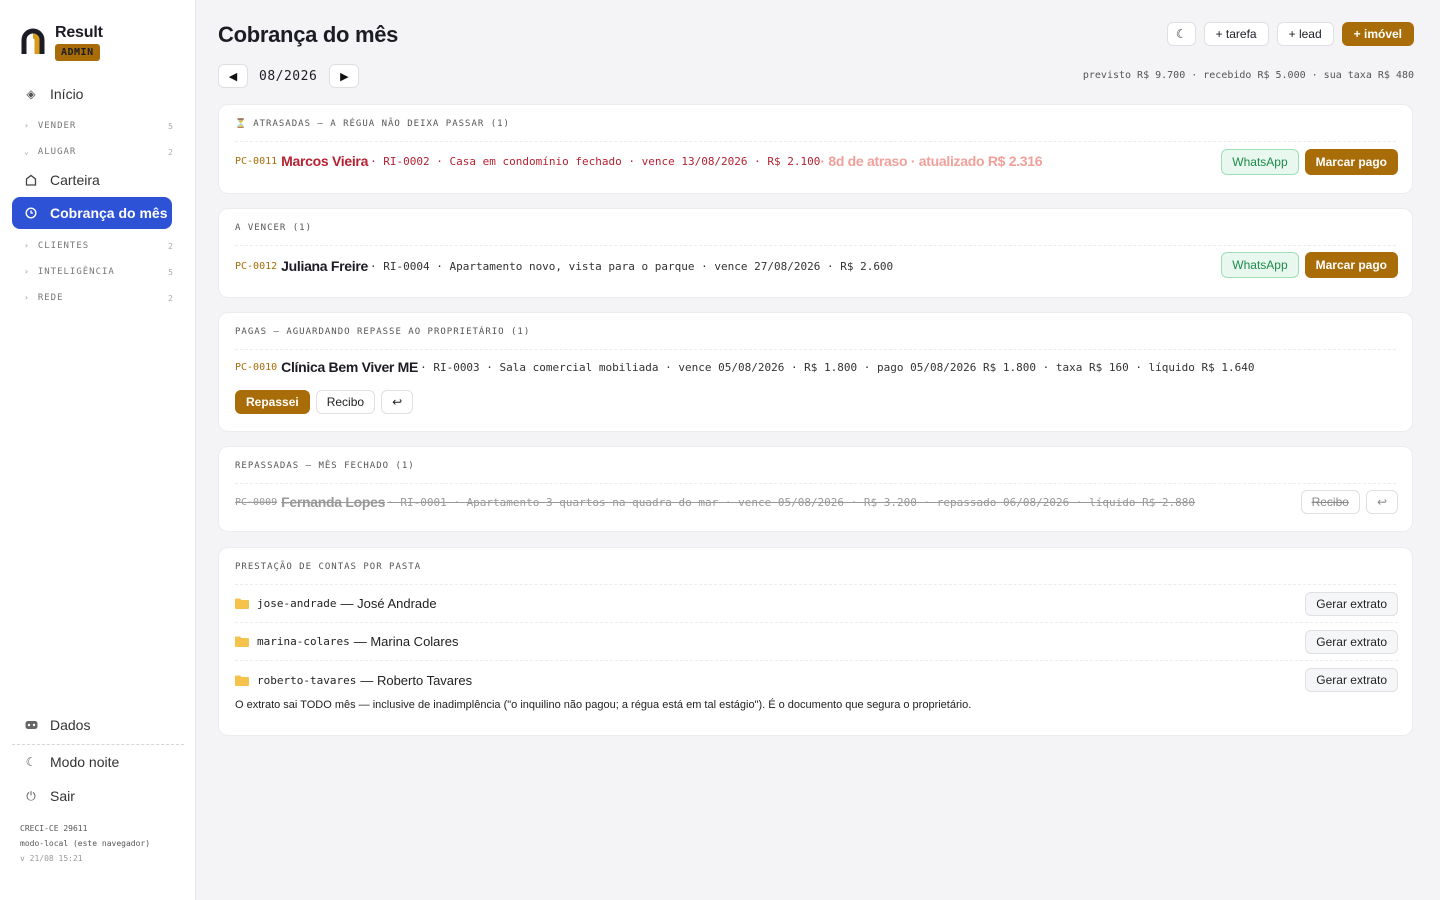 This screenshot has height=900, width=1440. I want to click on sidebar-group-vender: › VENDER 5, so click(99, 126).